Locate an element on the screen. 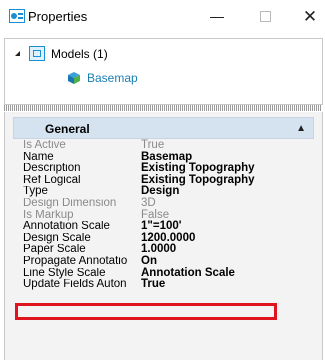 This screenshot has width=325, height=360. property-row: Propagate Annotatio On is located at coordinates (149, 261).